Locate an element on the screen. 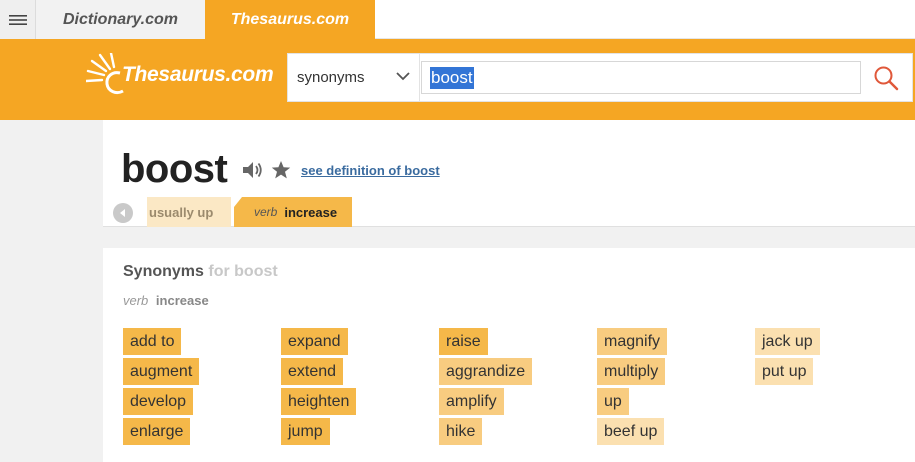  thesaurus-logo: Thesaurus.com is located at coordinates (181, 76).